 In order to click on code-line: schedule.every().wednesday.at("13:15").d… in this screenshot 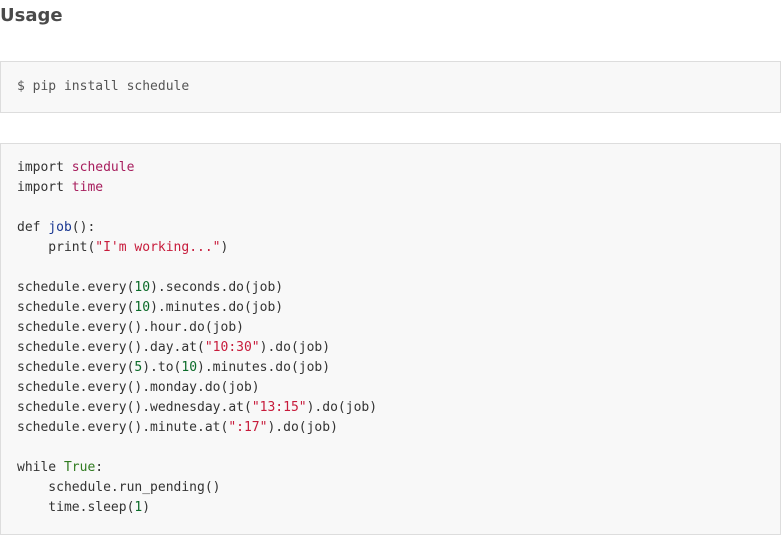, I will do `click(197, 408)`.